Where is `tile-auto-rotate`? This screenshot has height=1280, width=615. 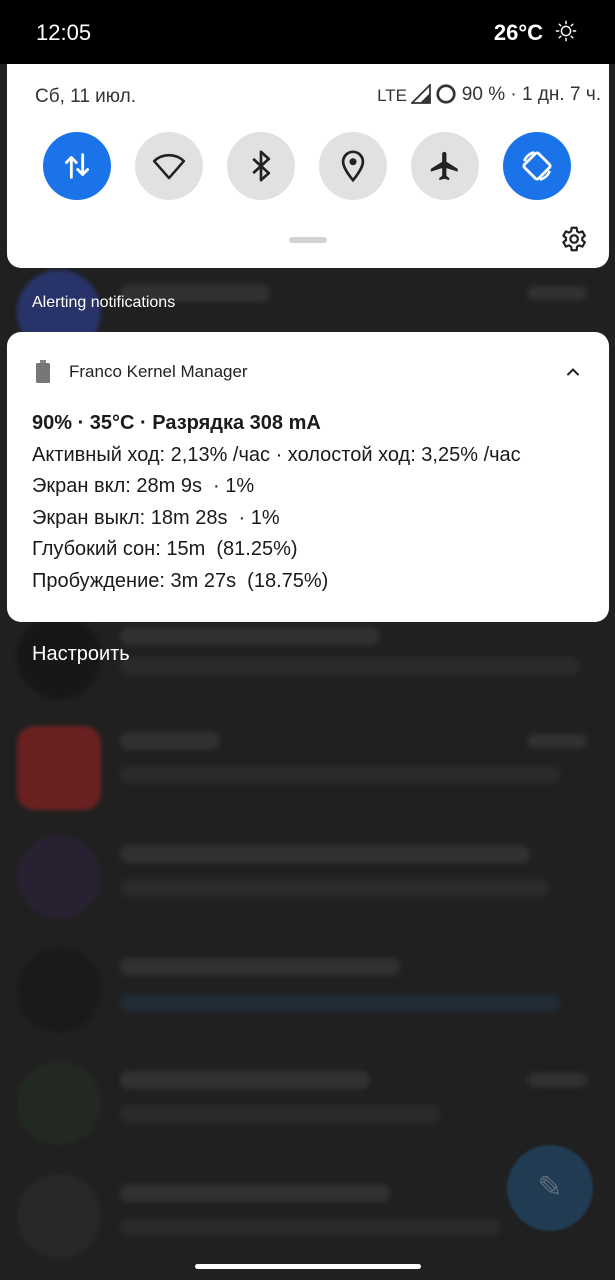
tile-auto-rotate is located at coordinates (537, 166).